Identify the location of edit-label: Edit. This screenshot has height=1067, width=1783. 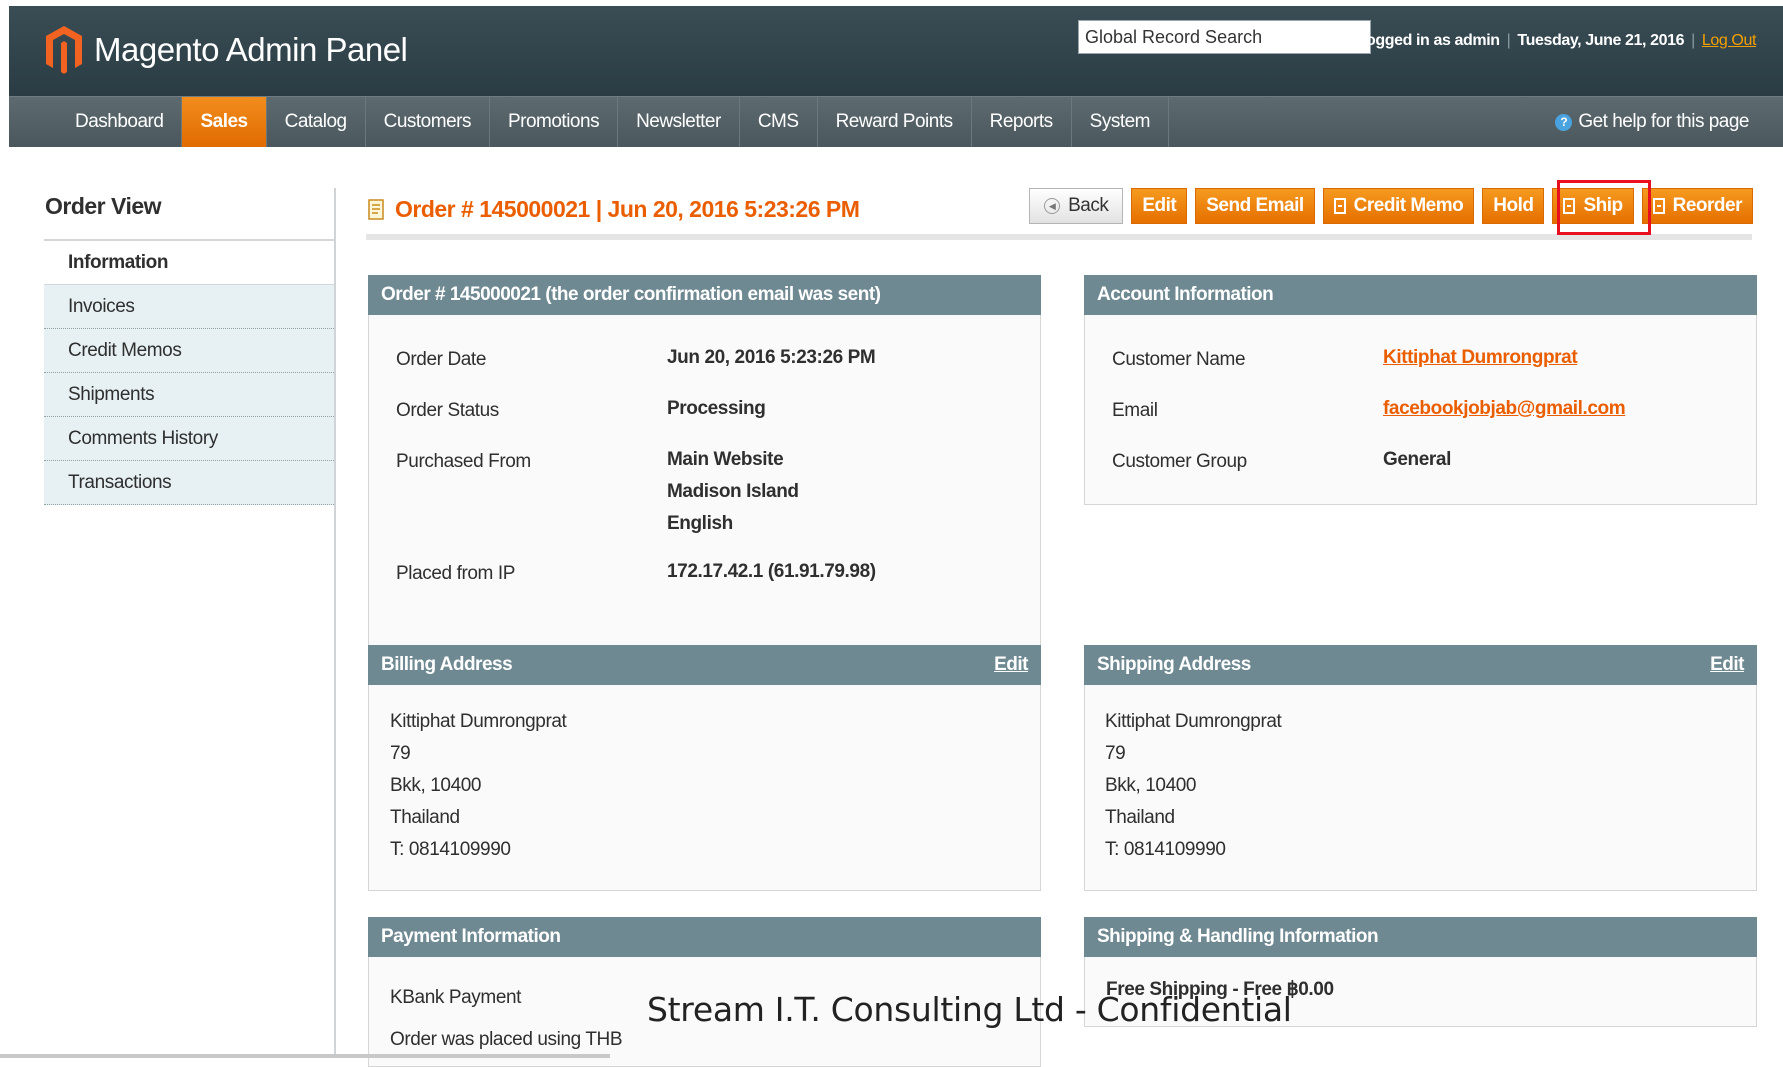
(1159, 205).